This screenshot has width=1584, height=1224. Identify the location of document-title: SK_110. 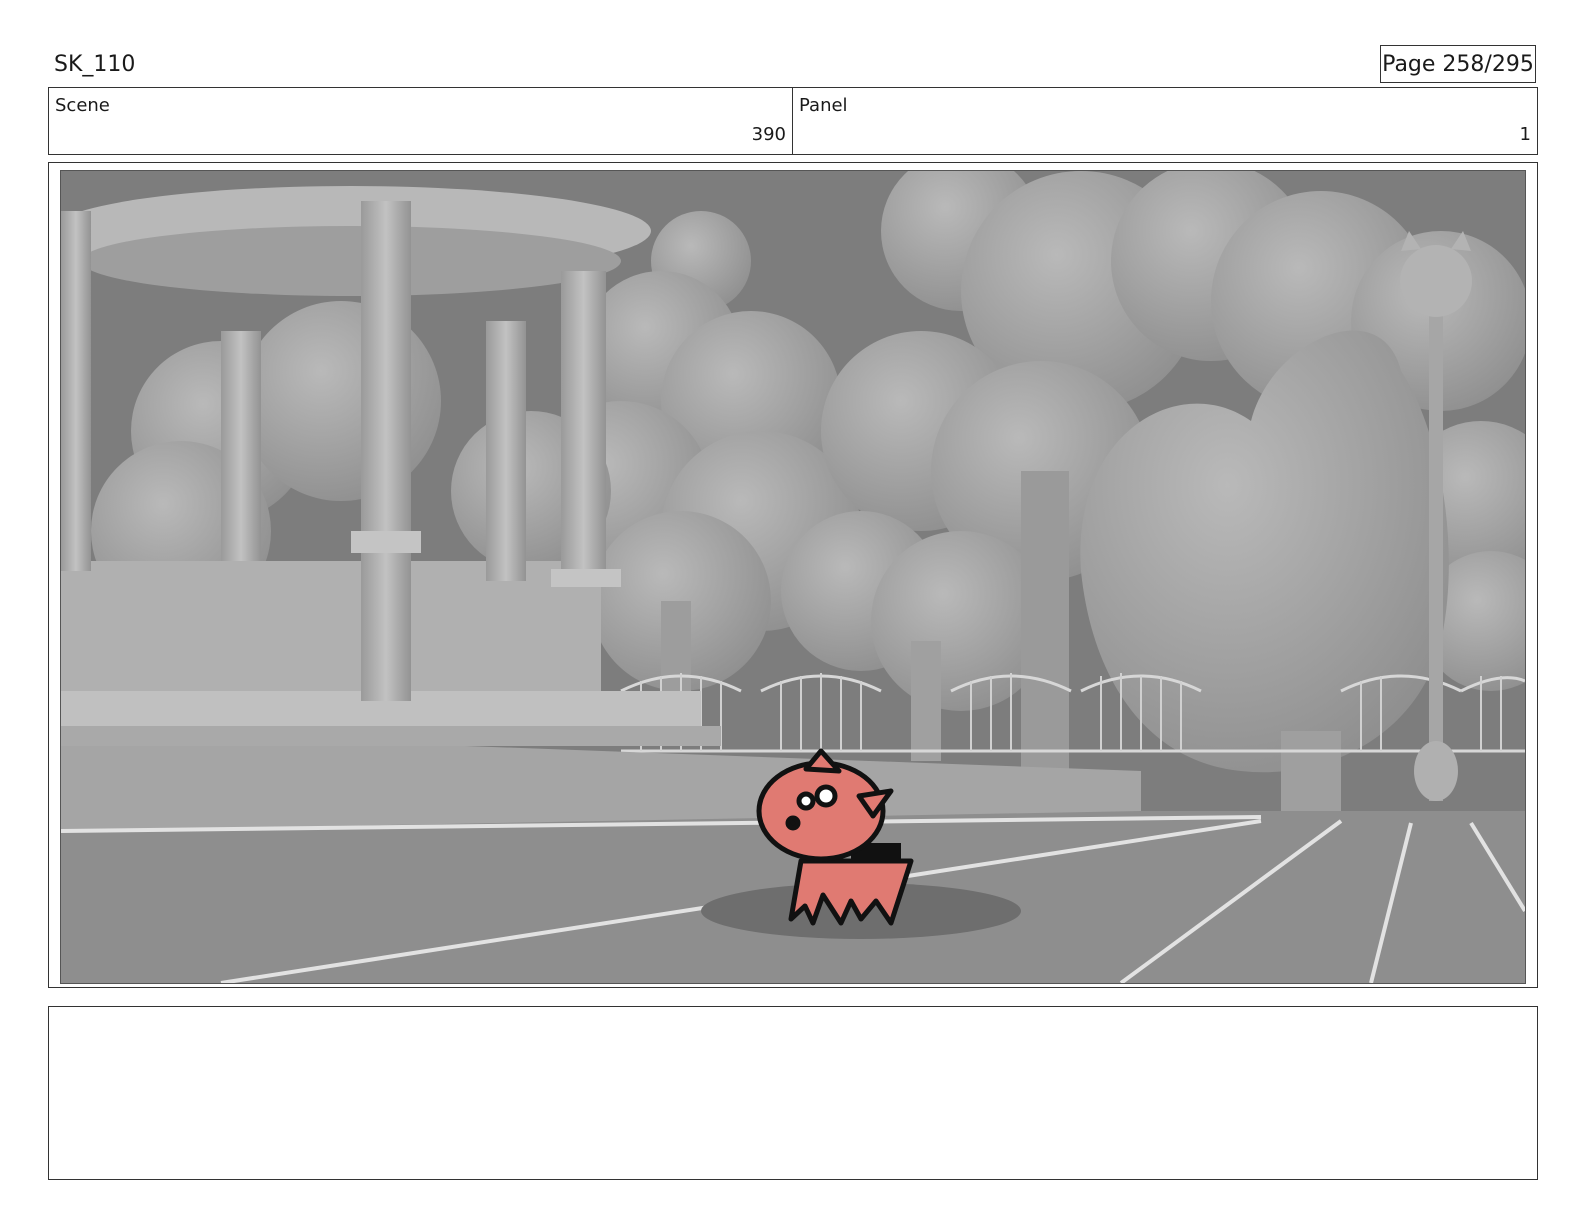
(95, 64).